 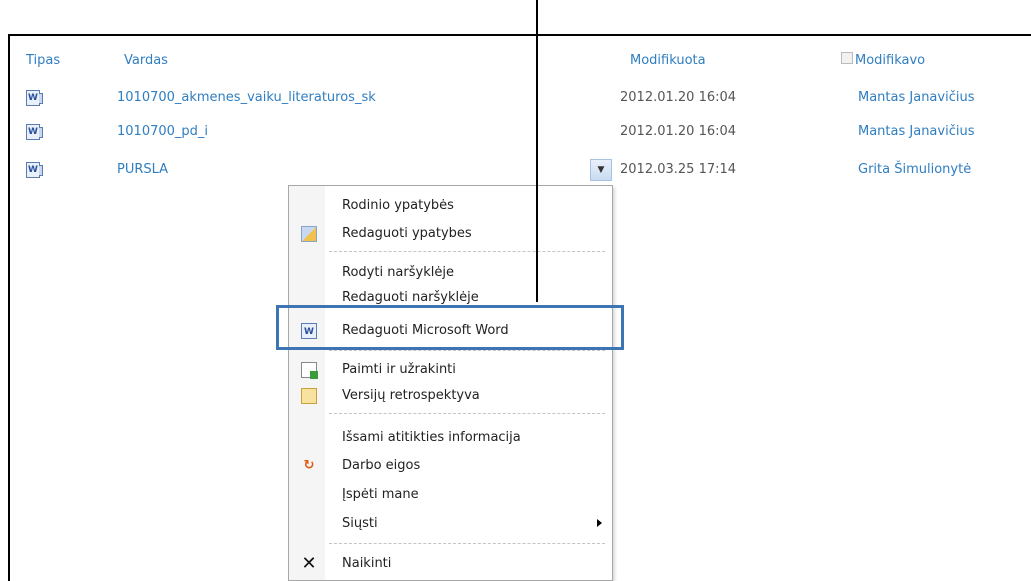 I want to click on modified-by-link: Grita Šimulionytė, so click(x=914, y=169).